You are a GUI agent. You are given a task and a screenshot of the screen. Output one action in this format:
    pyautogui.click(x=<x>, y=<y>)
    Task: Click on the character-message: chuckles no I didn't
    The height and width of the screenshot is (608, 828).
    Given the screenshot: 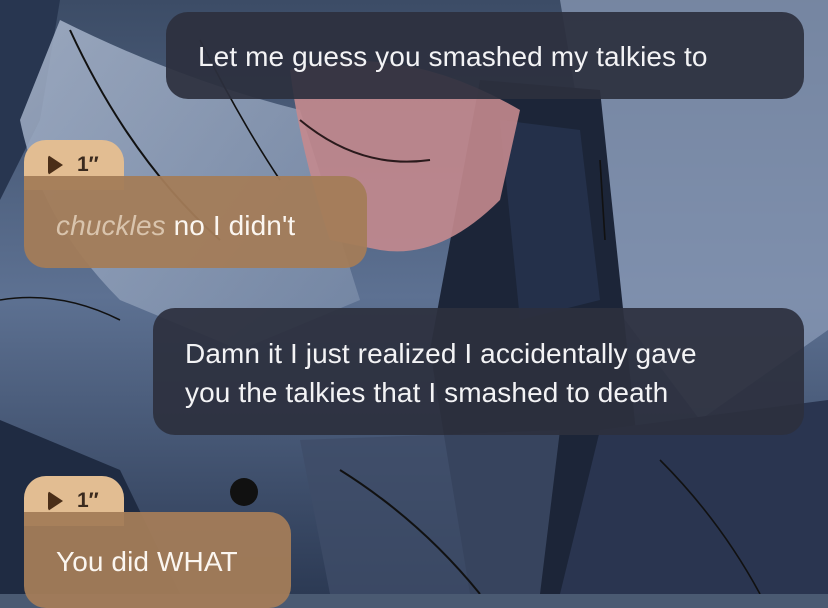 What is the action you would take?
    pyautogui.click(x=195, y=222)
    